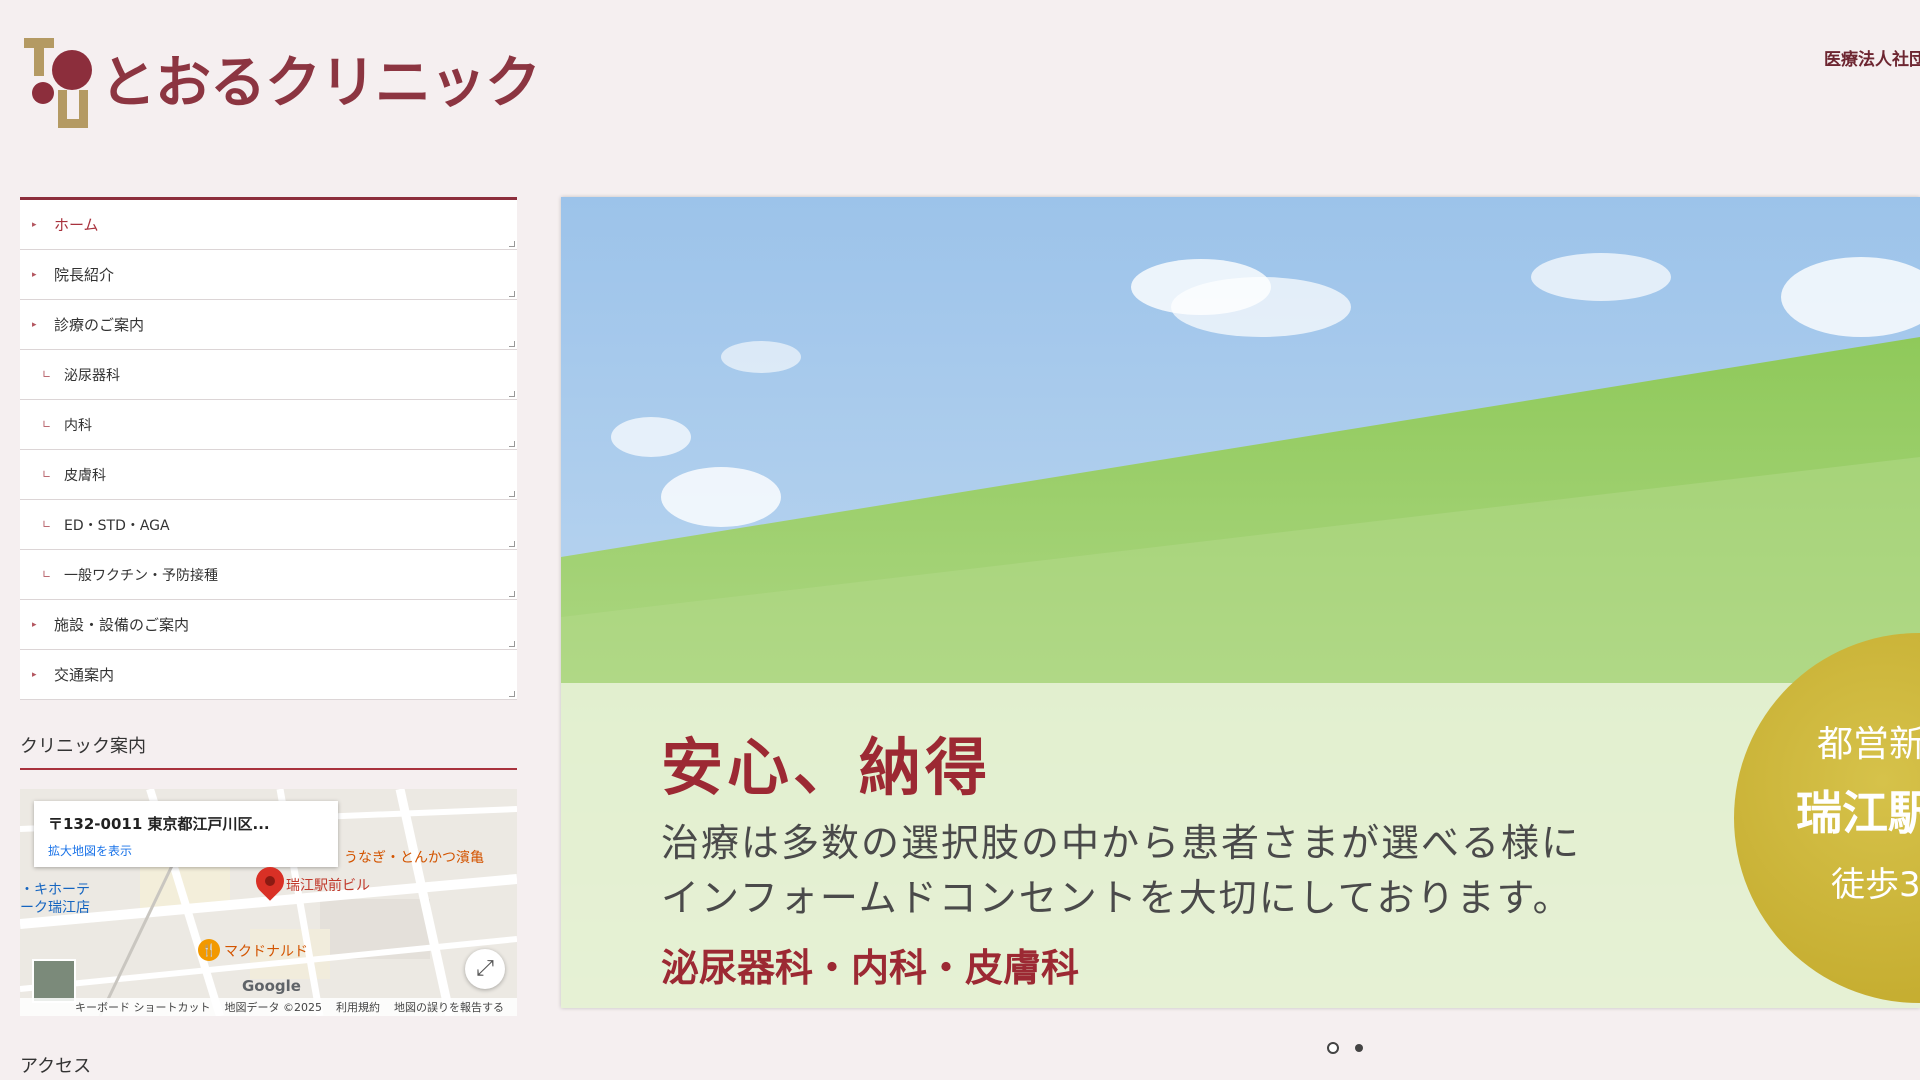 The height and width of the screenshot is (1080, 1920). I want to click on hero-subtitle-line-2: インフォームドコンセントを大切にしております。, so click(1117, 898).